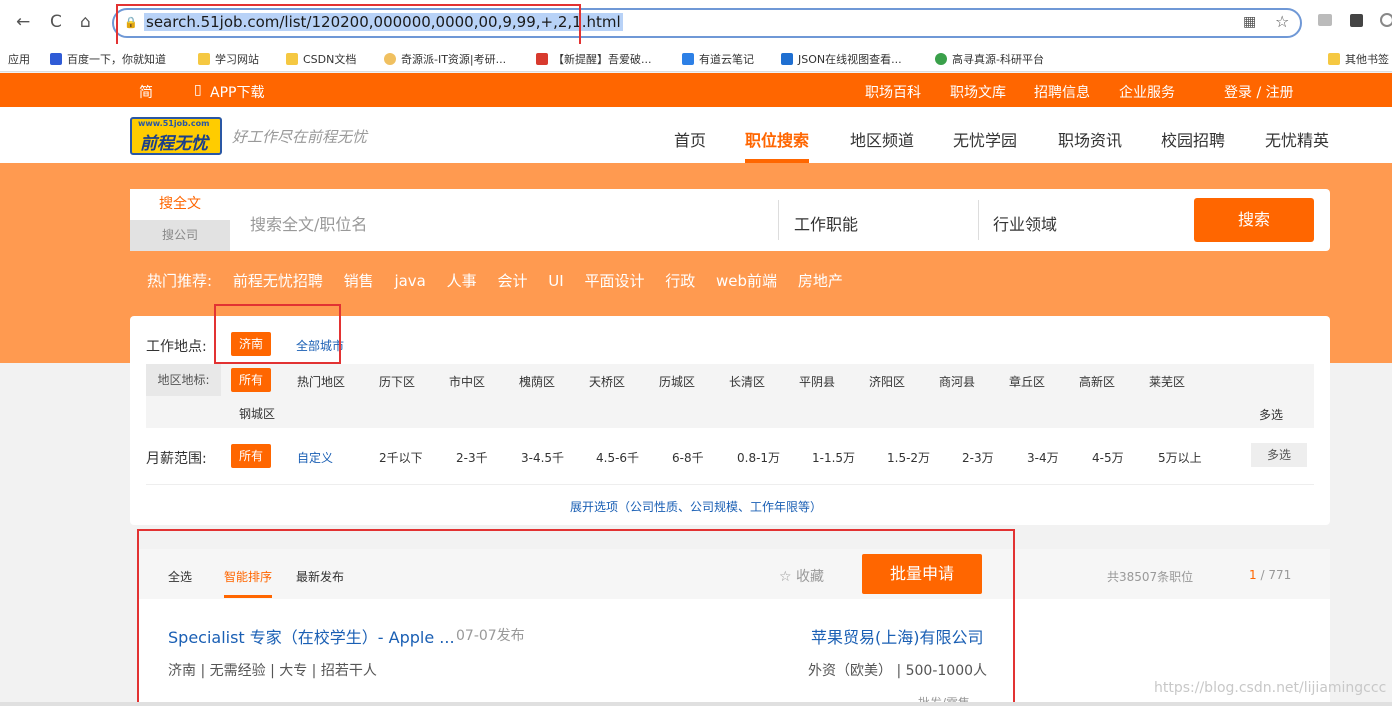 The width and height of the screenshot is (1392, 706). I want to click on area-option: 章丘区, so click(1027, 381).